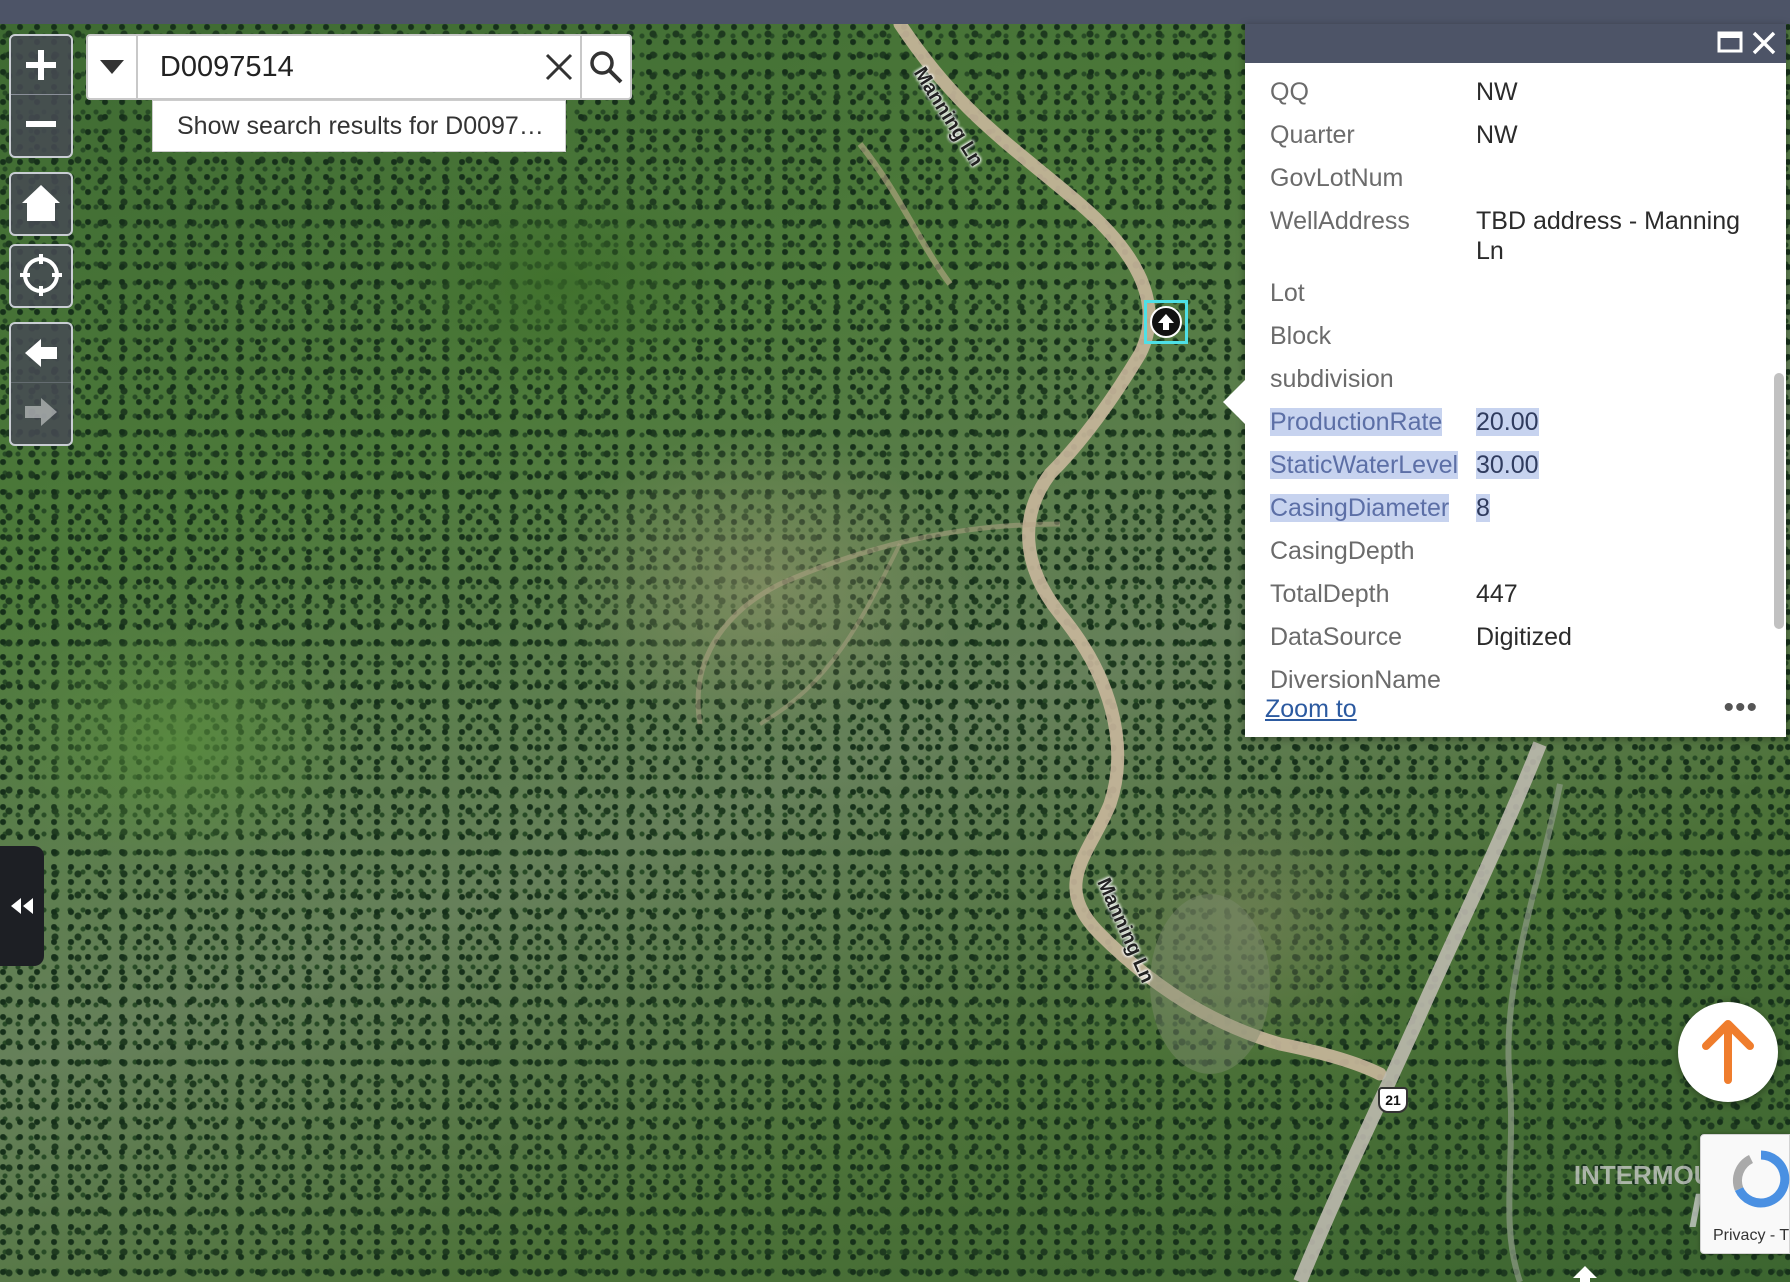 The height and width of the screenshot is (1282, 1790). I want to click on plus-icon, so click(41, 65).